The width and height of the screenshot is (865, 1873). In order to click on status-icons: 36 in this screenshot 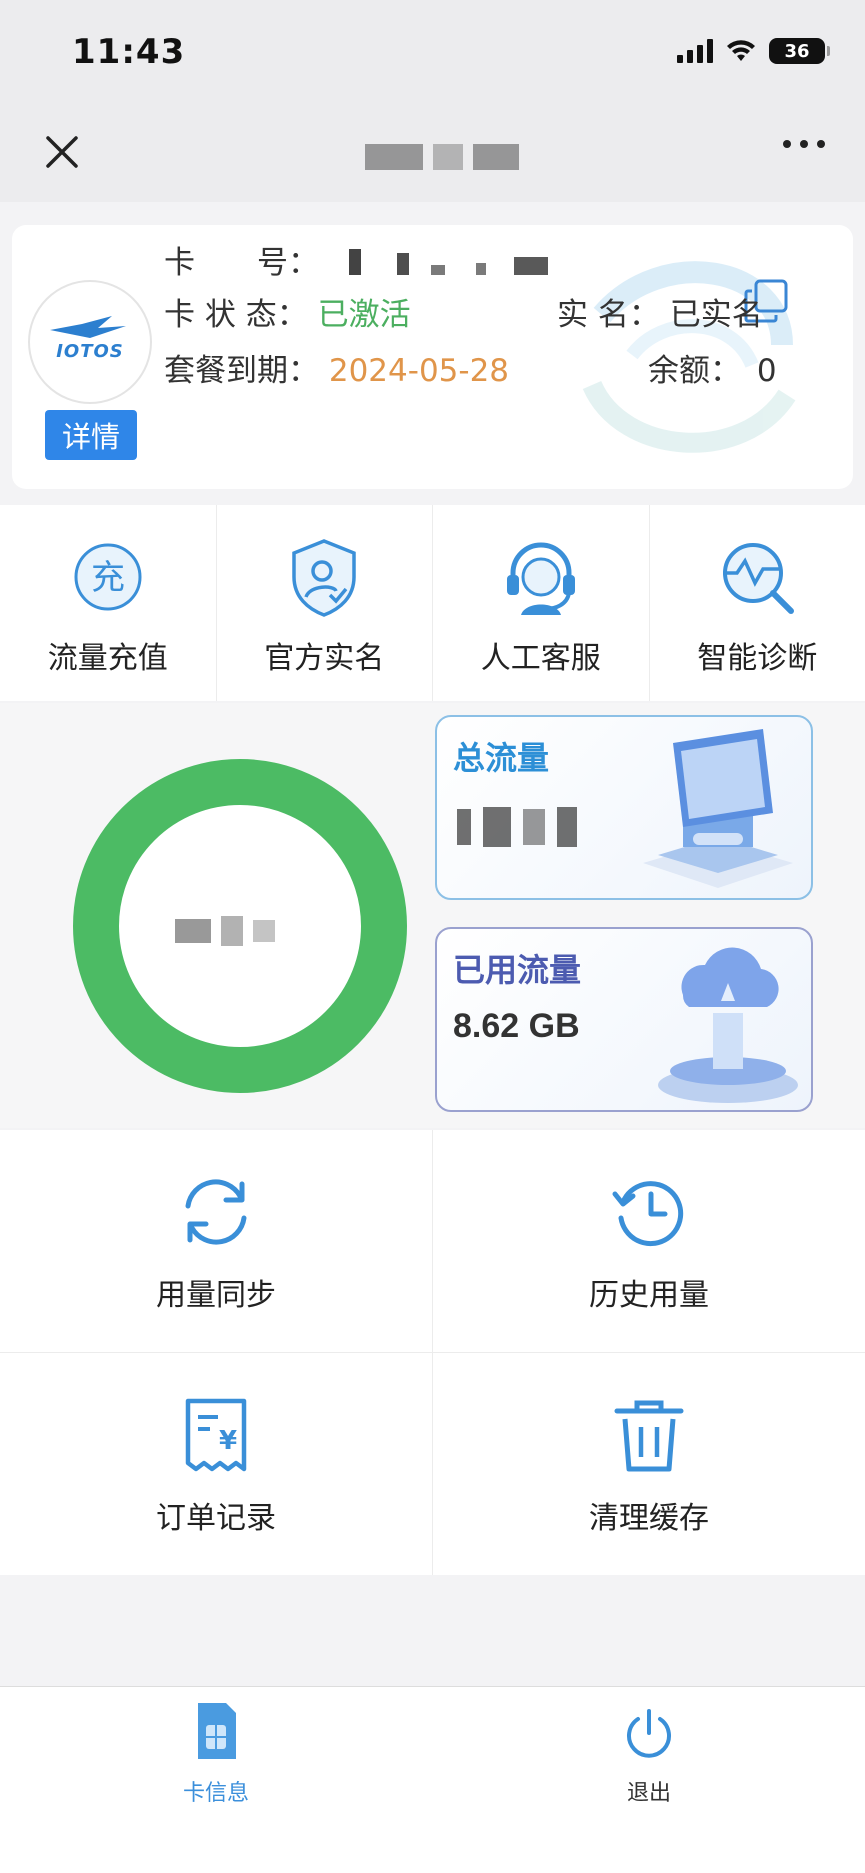, I will do `click(753, 51)`.